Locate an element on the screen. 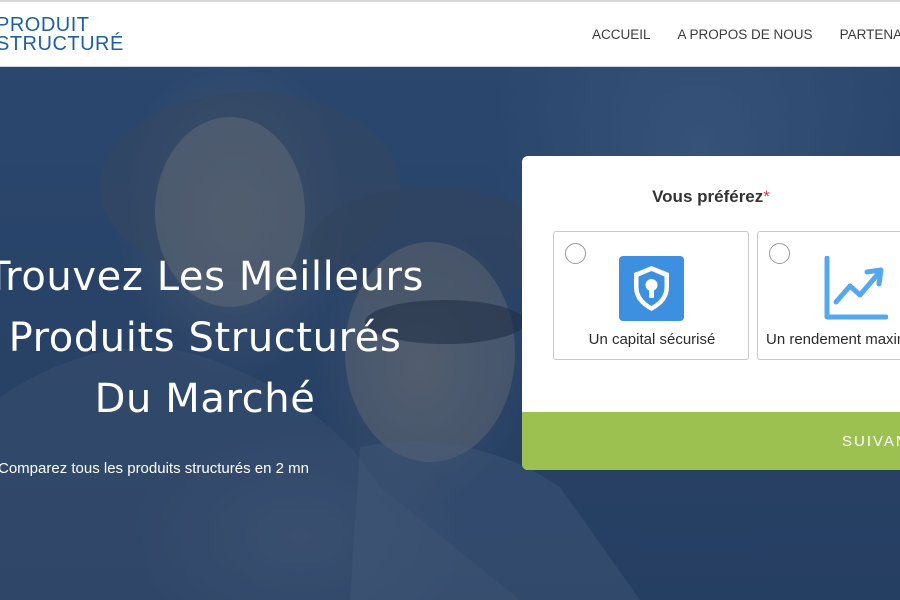 Image resolution: width=900 pixels, height=600 pixels. option-capital-securise: Un capital sécurisé is located at coordinates (651, 295).